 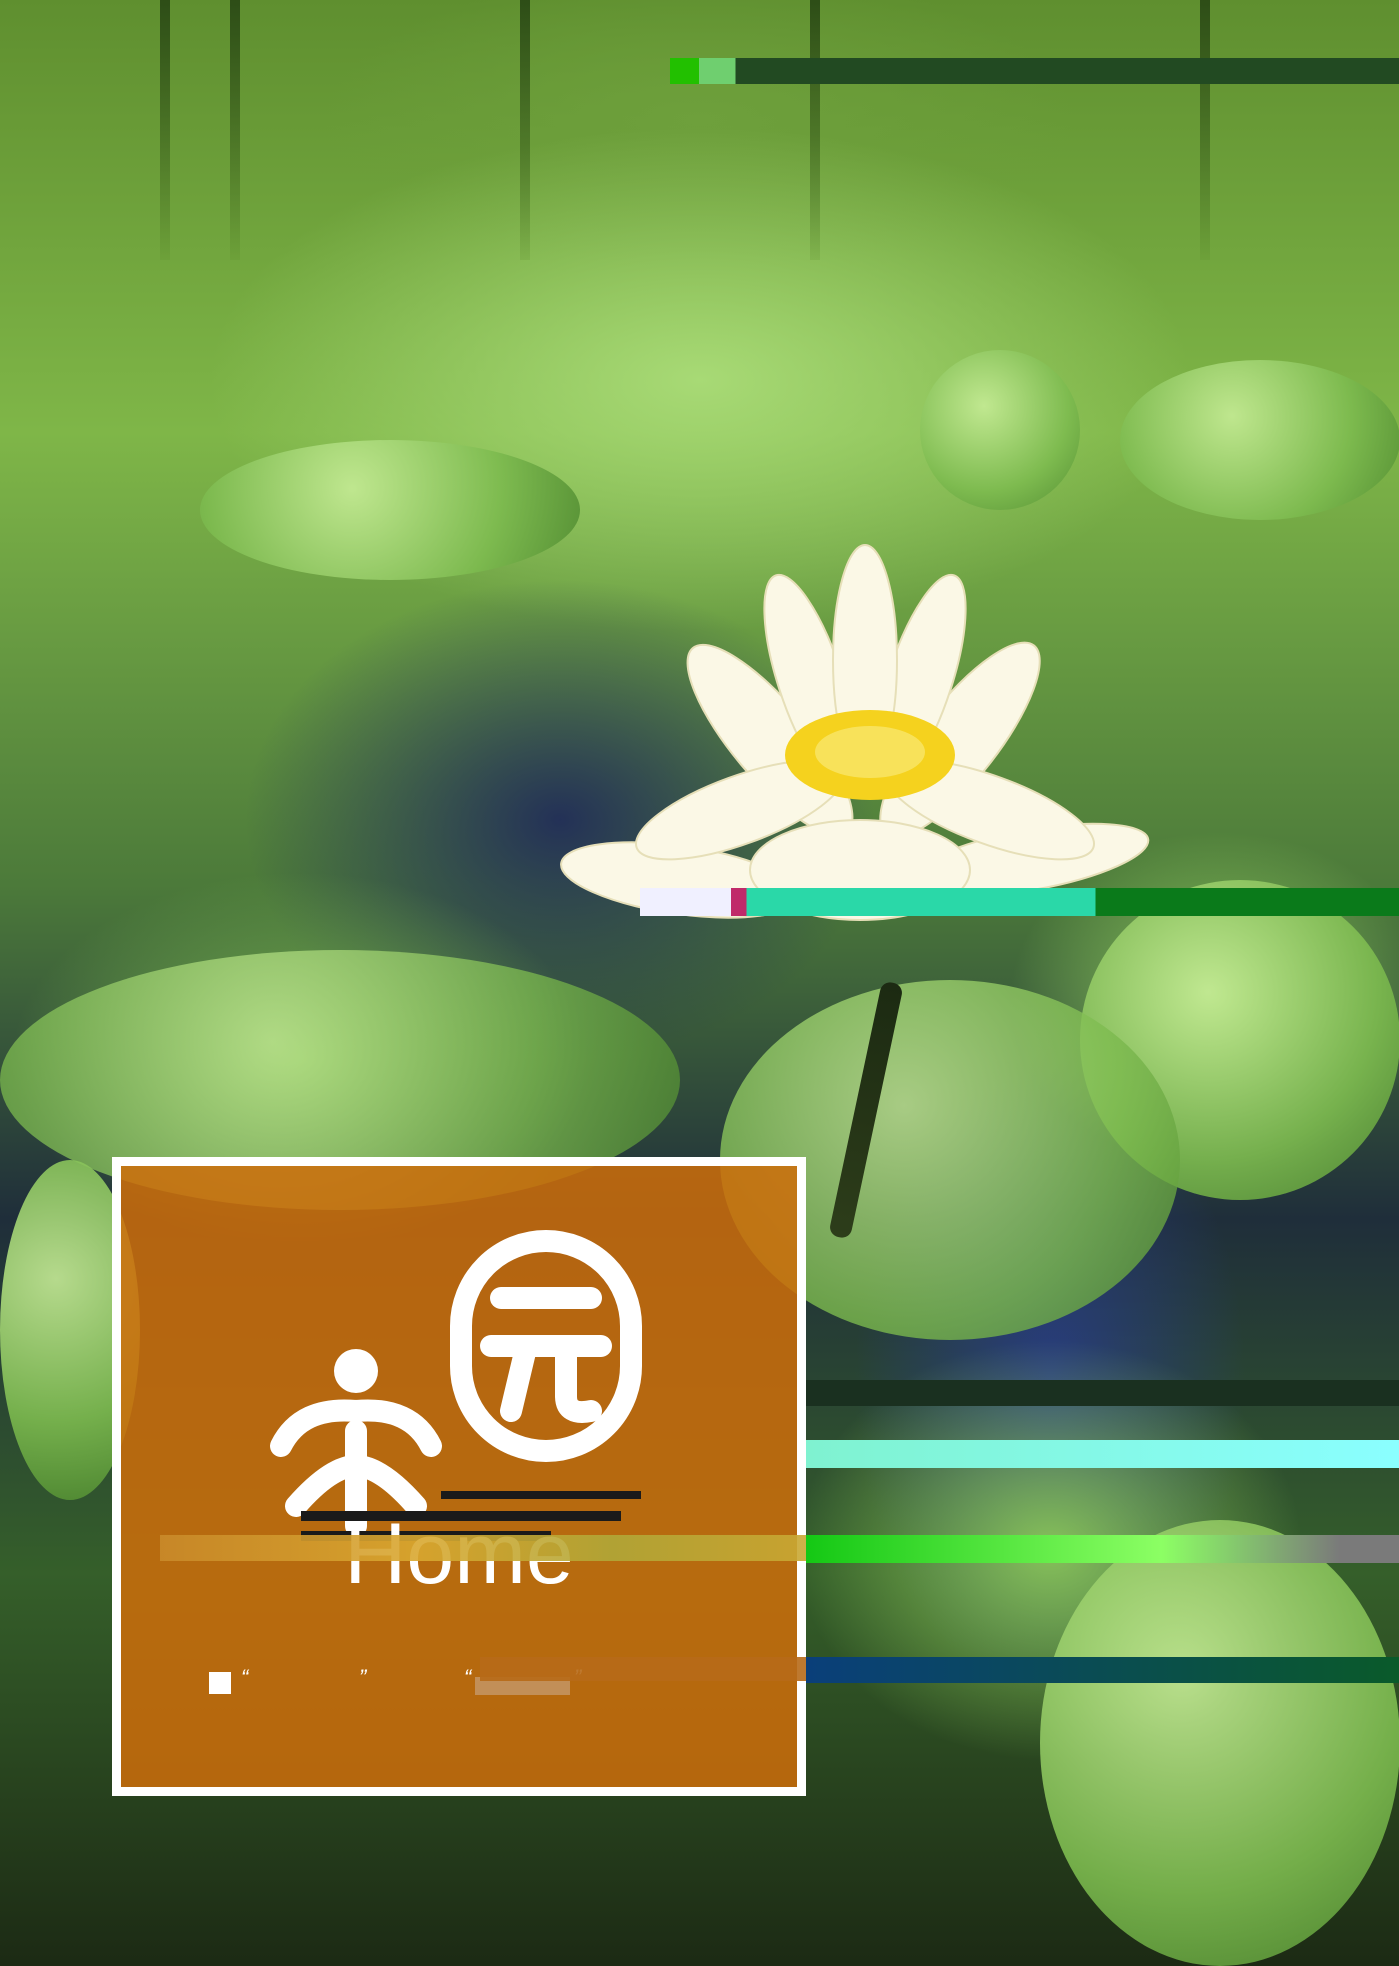 I want to click on close-quote: ”, so click(x=363, y=1677).